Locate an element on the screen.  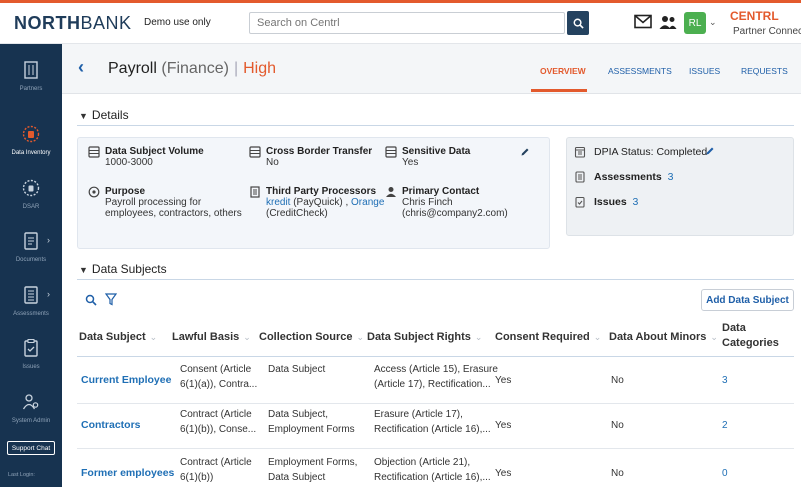
sidebar-item-label: System Admin is located at coordinates (31, 421).